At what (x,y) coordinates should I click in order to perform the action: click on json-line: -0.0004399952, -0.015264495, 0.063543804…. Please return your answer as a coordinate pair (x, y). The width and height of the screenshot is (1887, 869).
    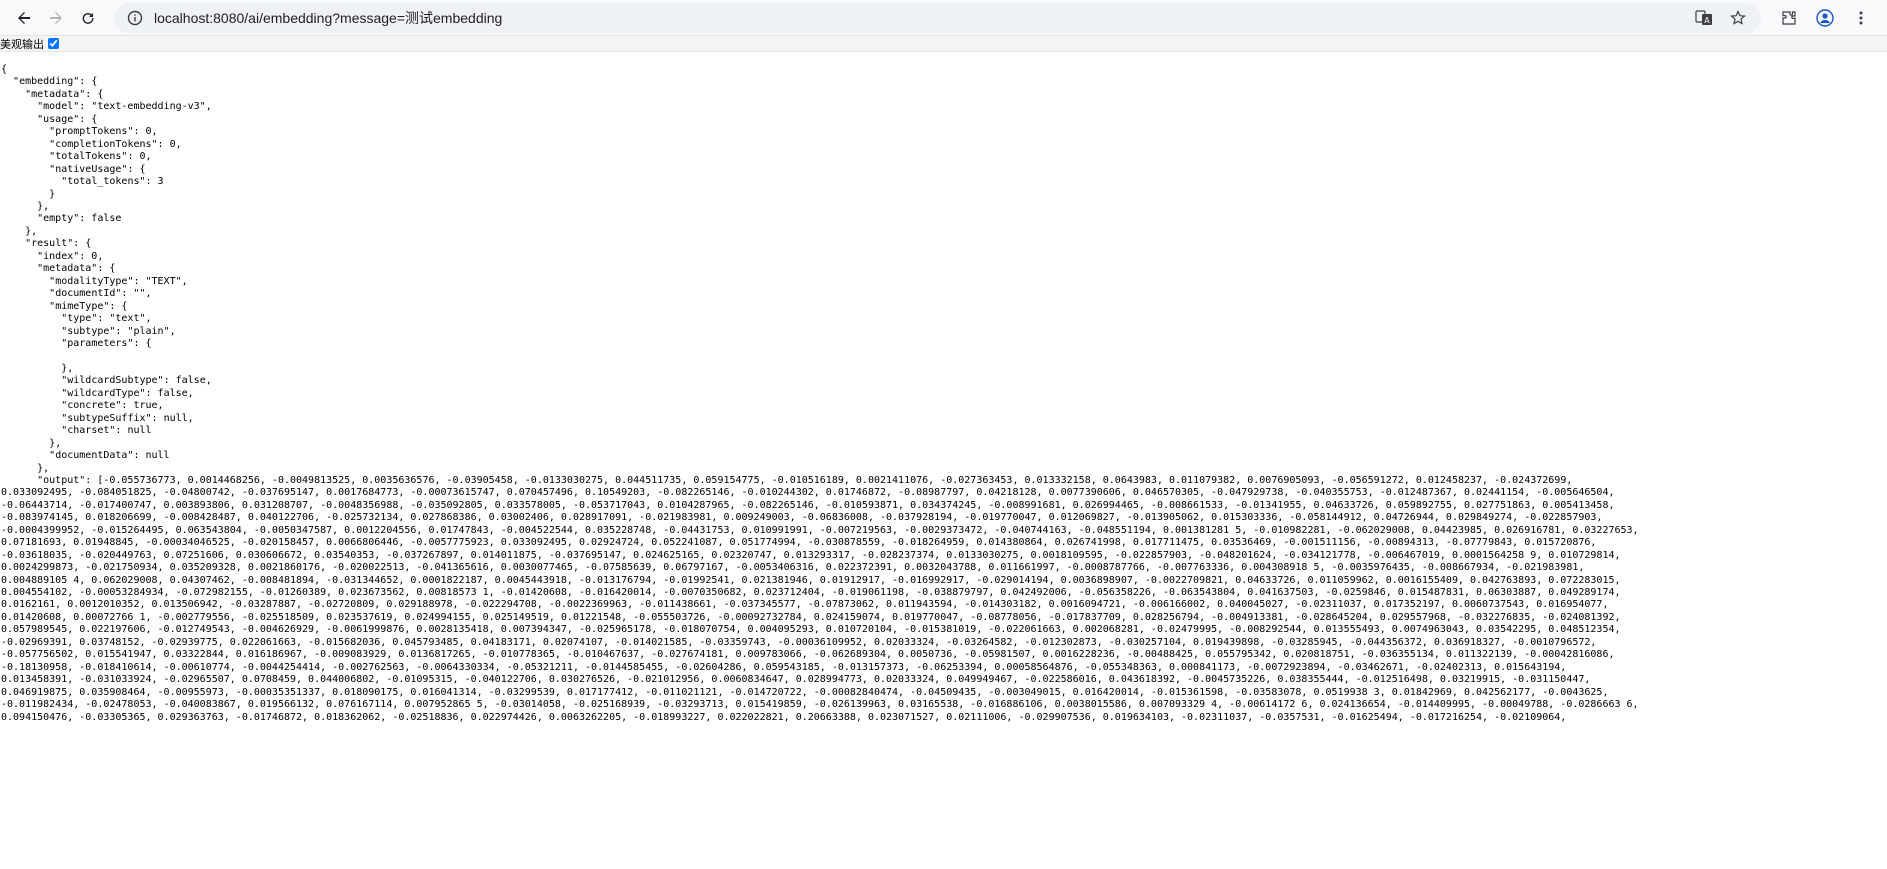
    Looking at the image, I should click on (820, 530).